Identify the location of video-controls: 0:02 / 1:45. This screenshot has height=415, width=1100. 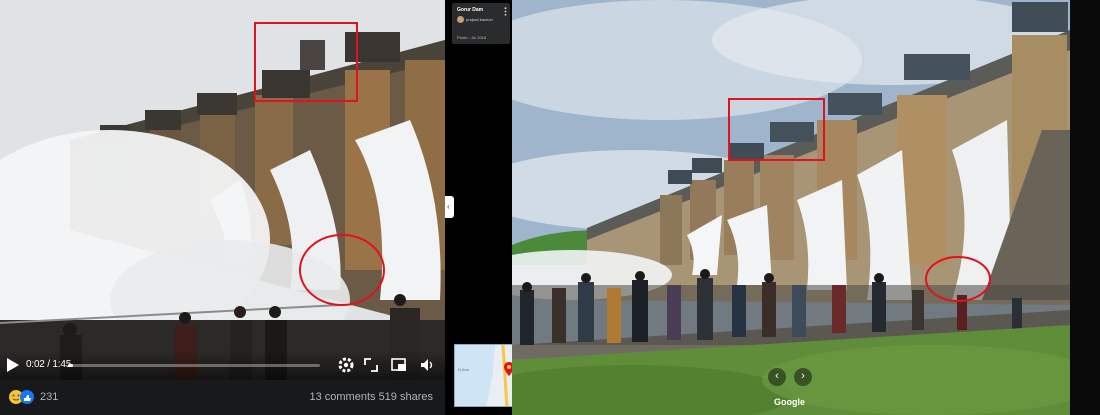
(222, 365).